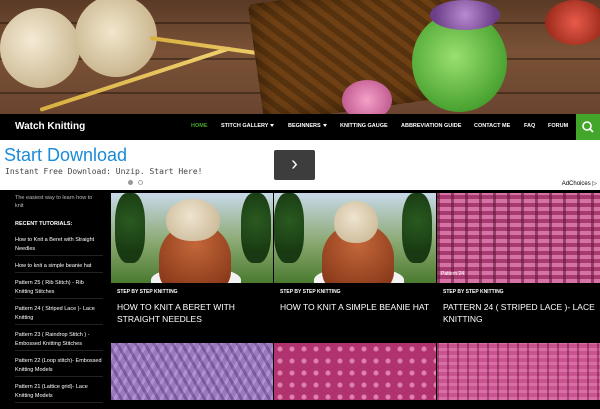  Describe the element at coordinates (192, 238) in the screenshot. I see `post-thumbnail-beret` at that location.